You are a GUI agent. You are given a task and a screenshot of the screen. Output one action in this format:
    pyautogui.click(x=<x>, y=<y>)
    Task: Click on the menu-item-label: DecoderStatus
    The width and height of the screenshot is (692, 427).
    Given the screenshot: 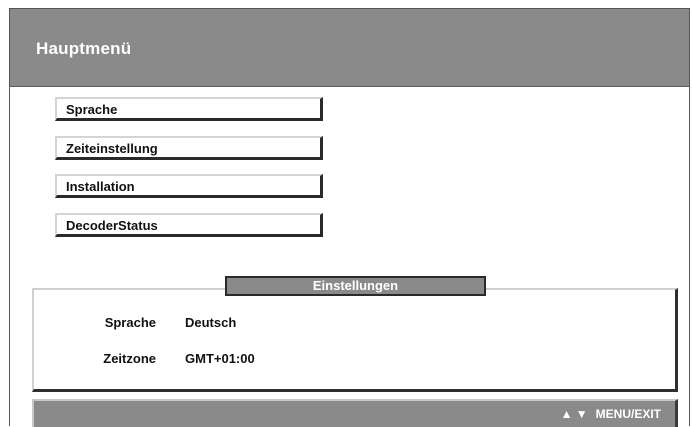 What is the action you would take?
    pyautogui.click(x=112, y=225)
    